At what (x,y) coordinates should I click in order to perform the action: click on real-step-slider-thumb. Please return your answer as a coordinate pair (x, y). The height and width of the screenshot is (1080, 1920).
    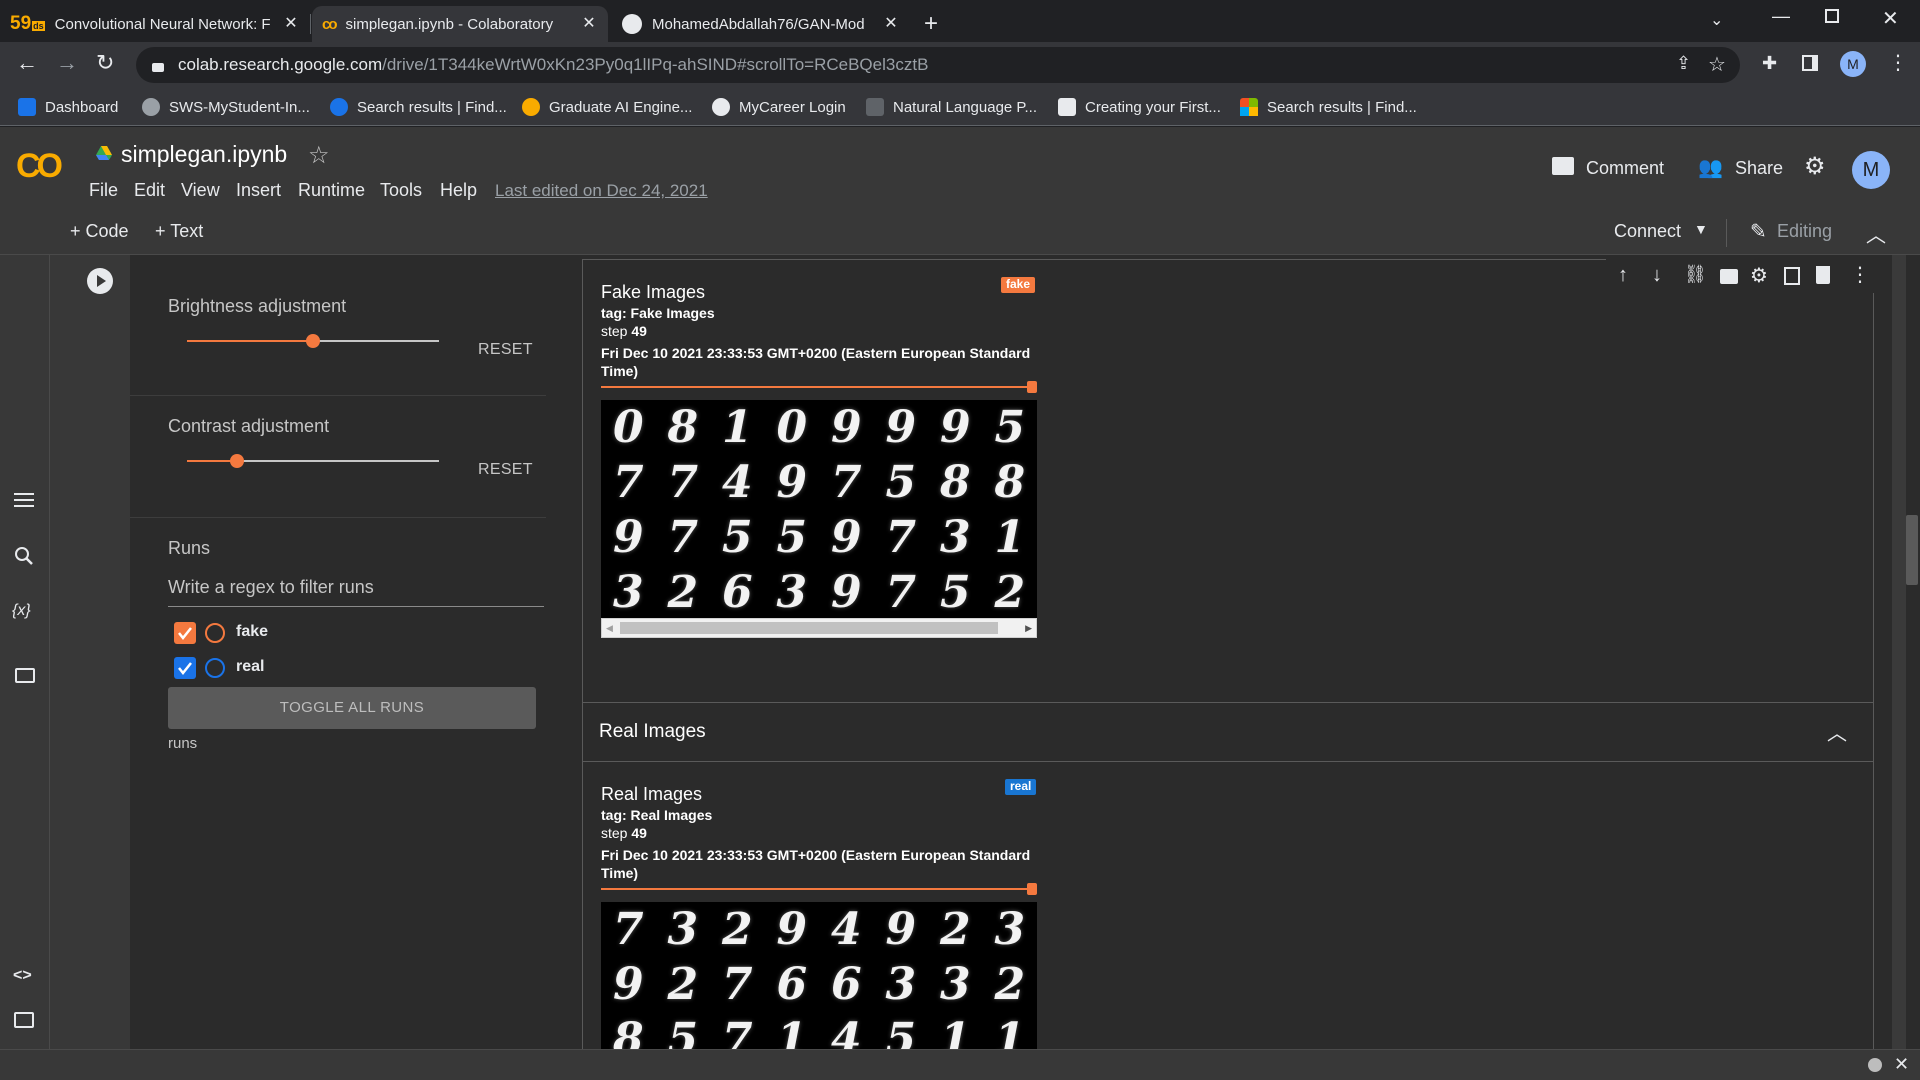
    Looking at the image, I should click on (1032, 889).